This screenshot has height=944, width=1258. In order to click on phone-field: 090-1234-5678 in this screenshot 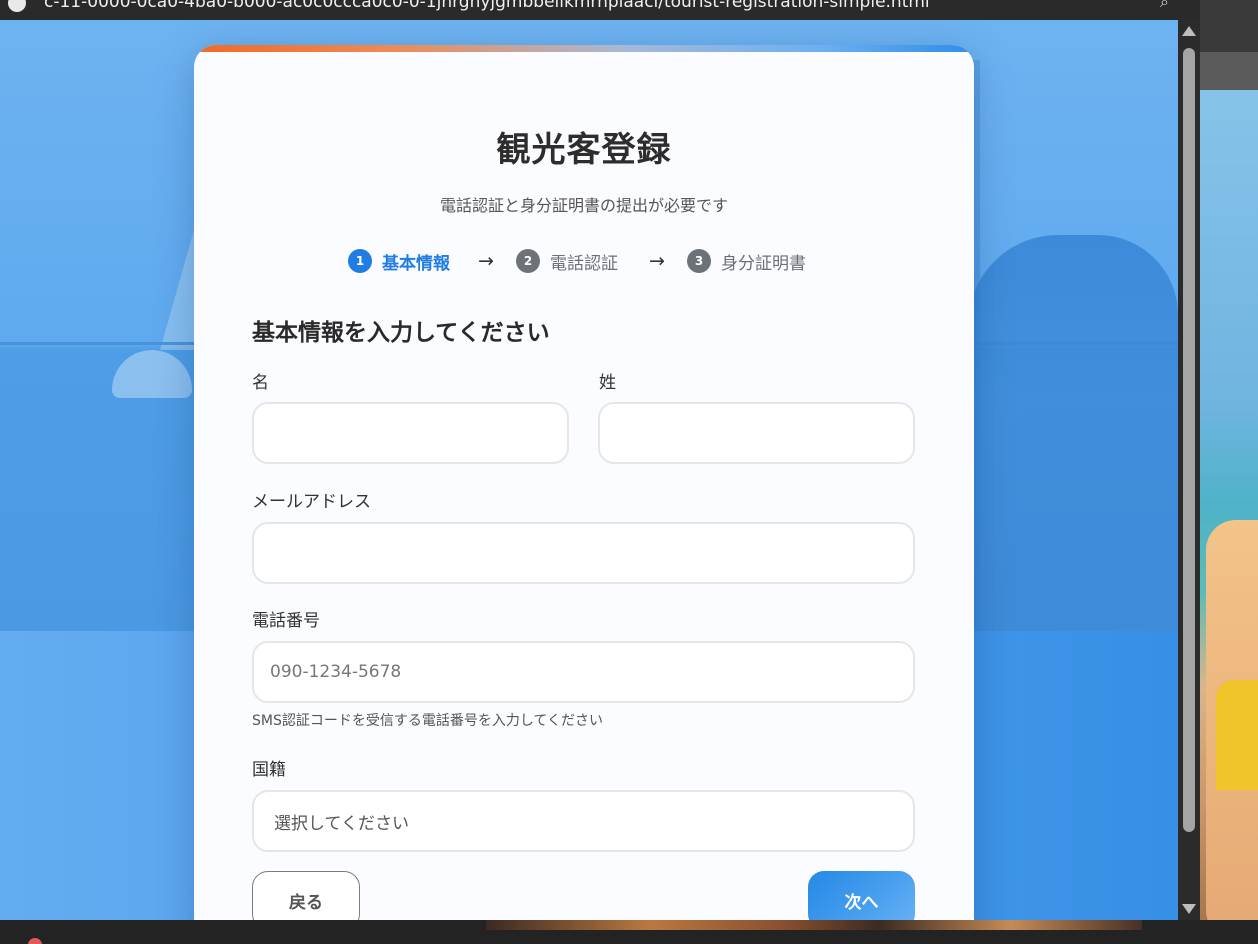, I will do `click(583, 672)`.